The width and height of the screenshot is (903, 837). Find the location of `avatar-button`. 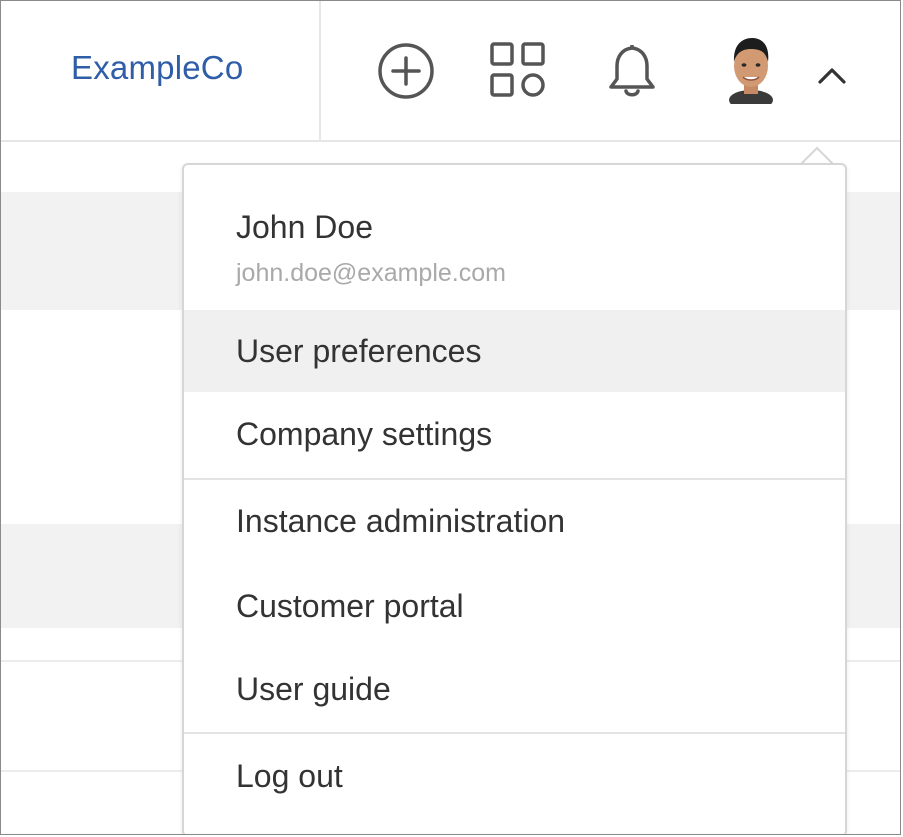

avatar-button is located at coordinates (751, 69).